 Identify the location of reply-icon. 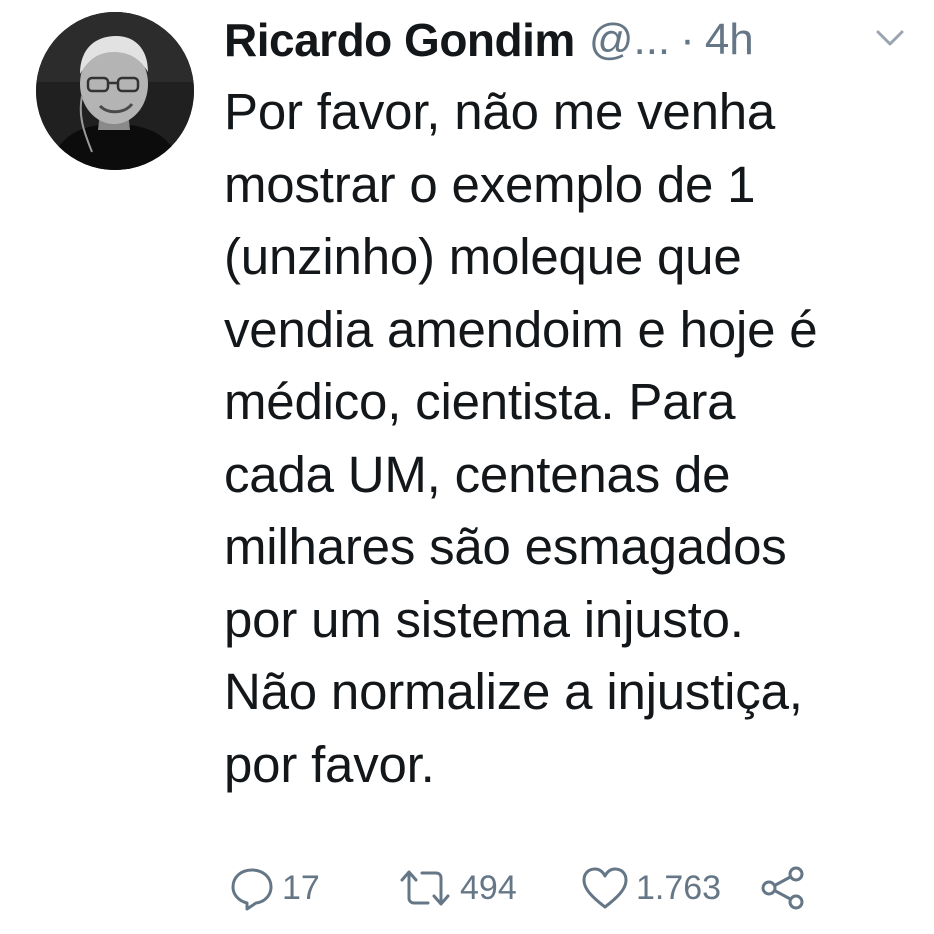
(252, 888).